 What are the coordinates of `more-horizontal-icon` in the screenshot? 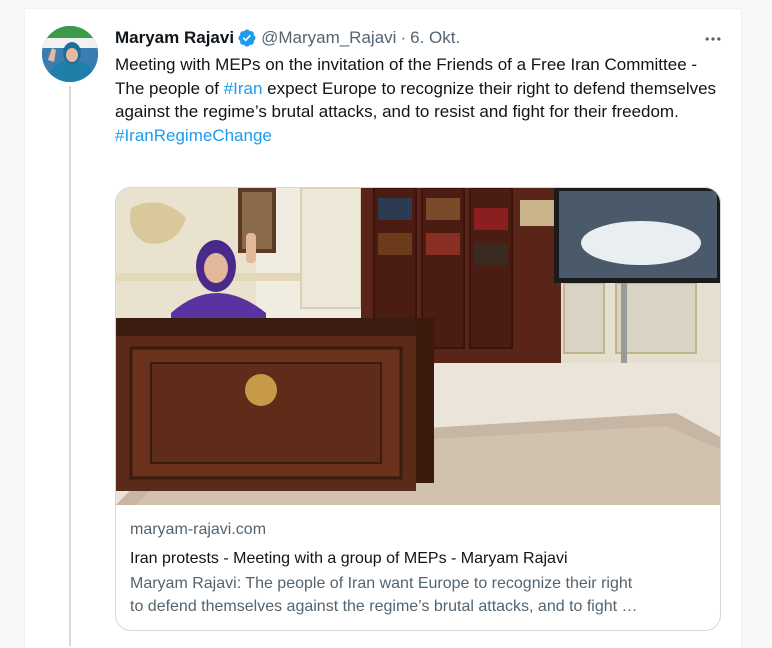 It's located at (713, 39).